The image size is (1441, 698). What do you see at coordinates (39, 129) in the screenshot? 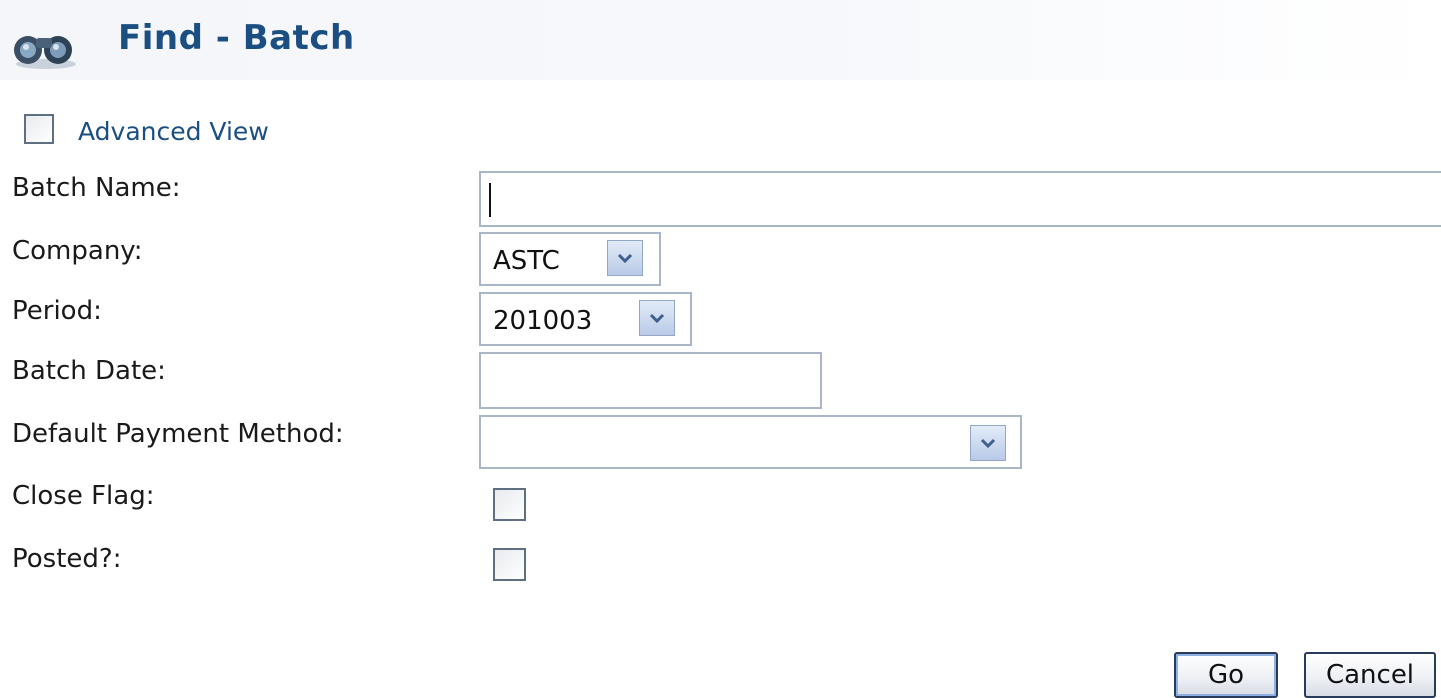
I see `advanced-view-checkbox` at bounding box center [39, 129].